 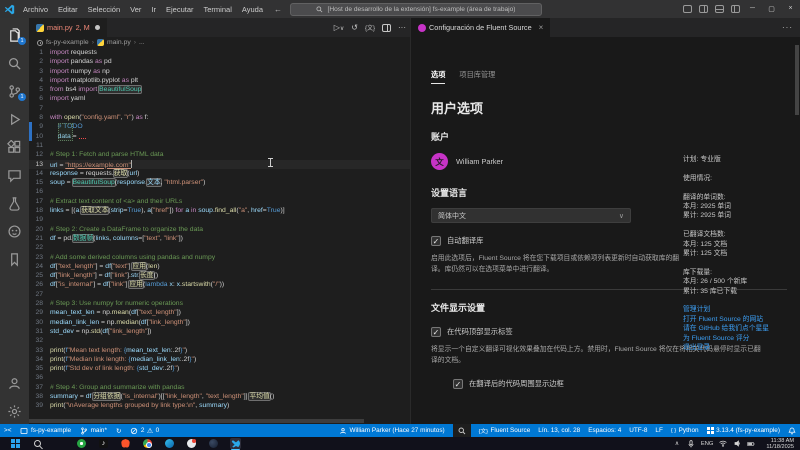 I want to click on history-icon: ↺, so click(x=354, y=27).